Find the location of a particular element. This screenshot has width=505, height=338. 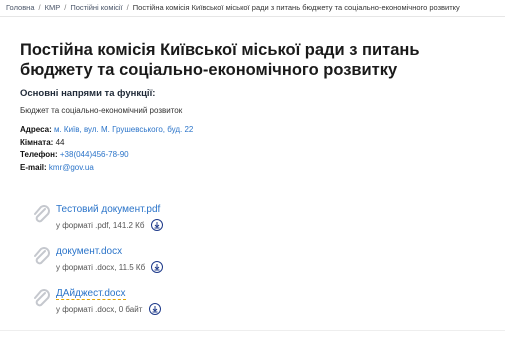

functions-heading: Основні напрями та функції: is located at coordinates (88, 93).